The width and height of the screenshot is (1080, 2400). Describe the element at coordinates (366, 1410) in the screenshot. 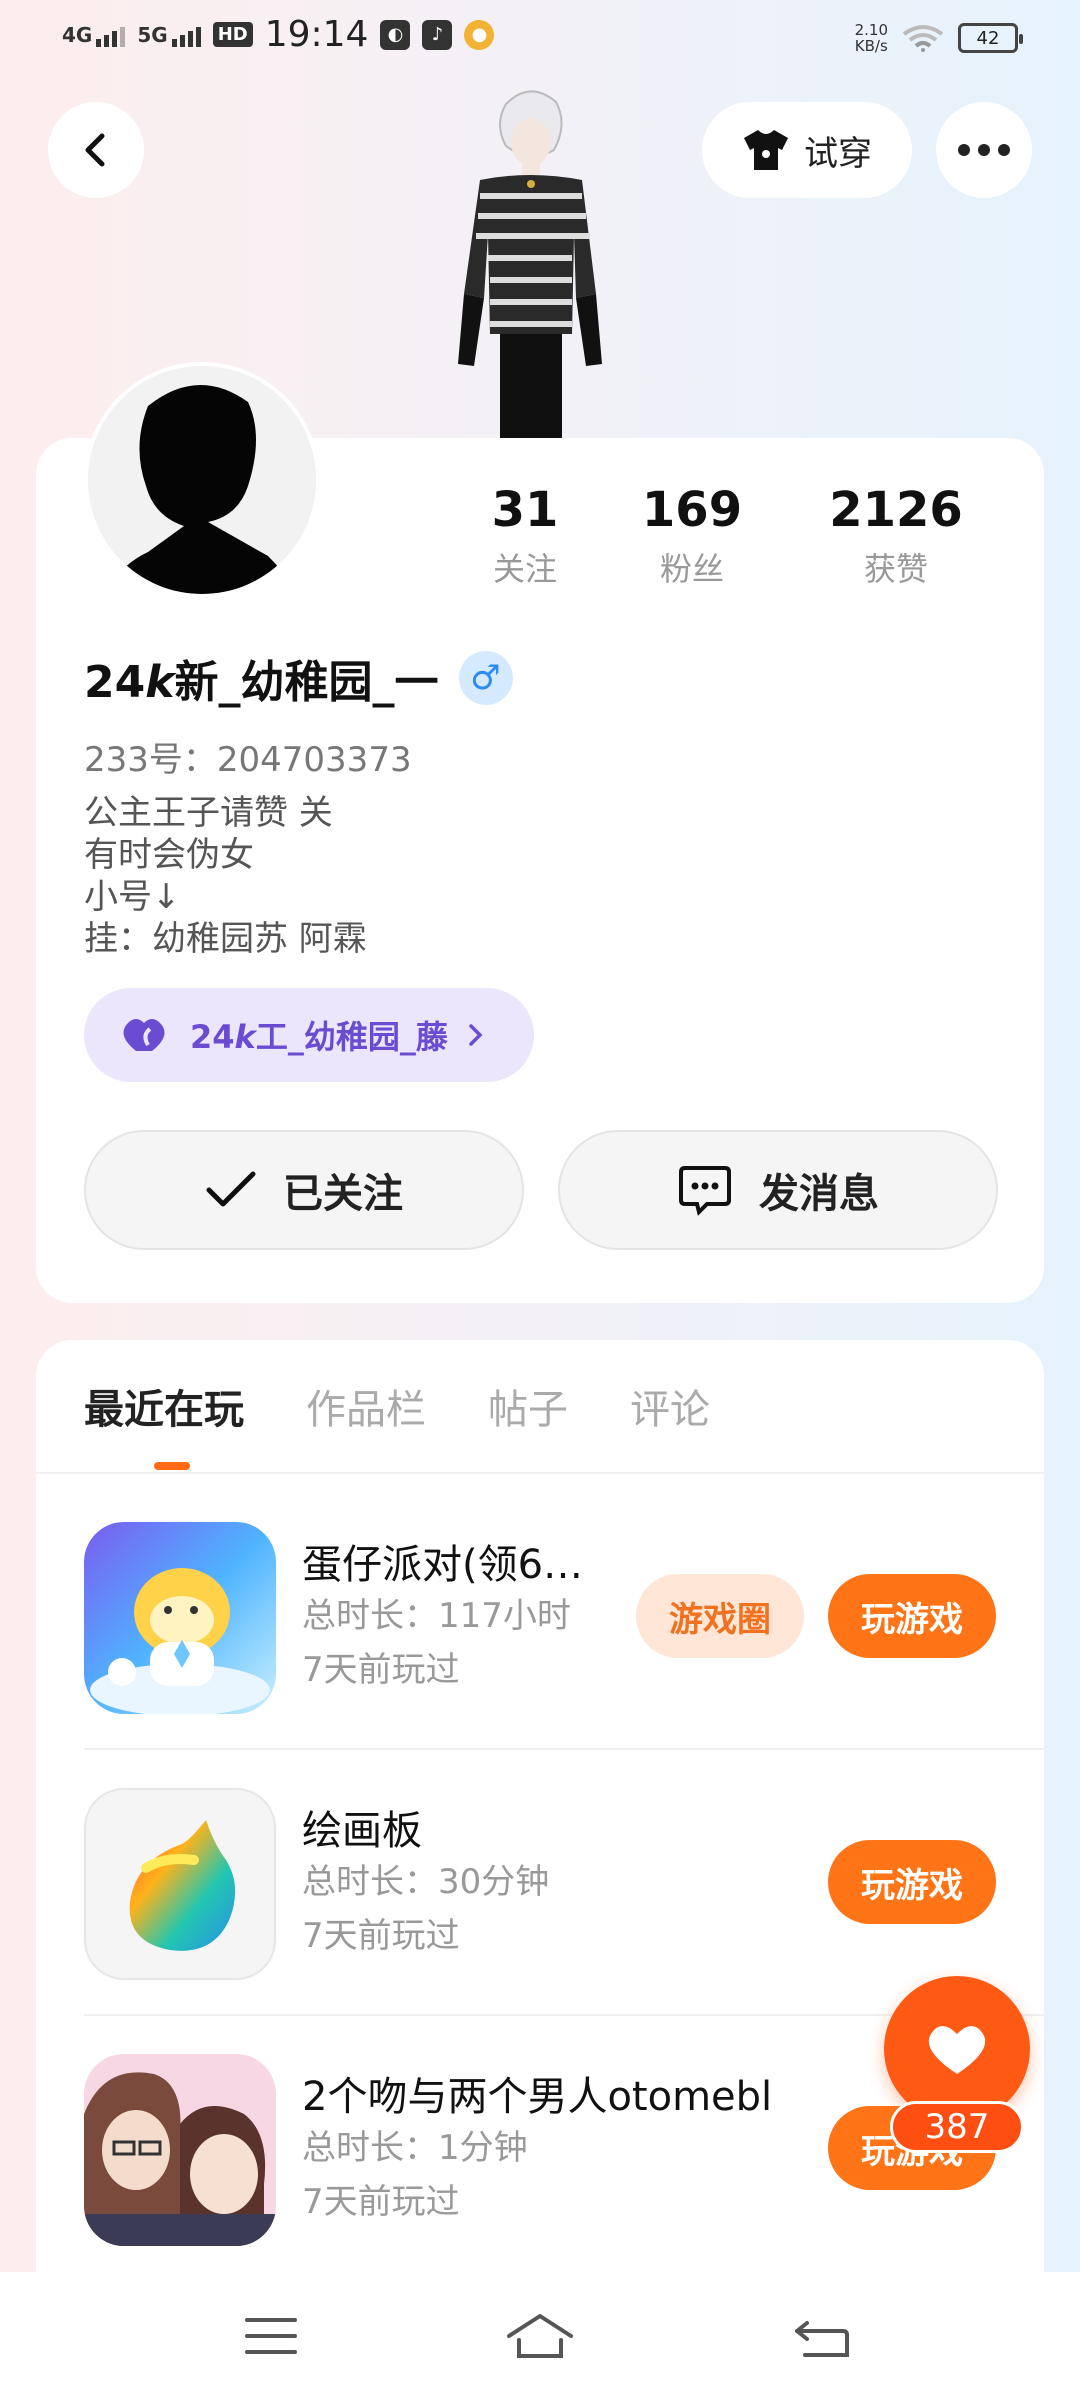

I see `tab-works: 作品栏` at that location.